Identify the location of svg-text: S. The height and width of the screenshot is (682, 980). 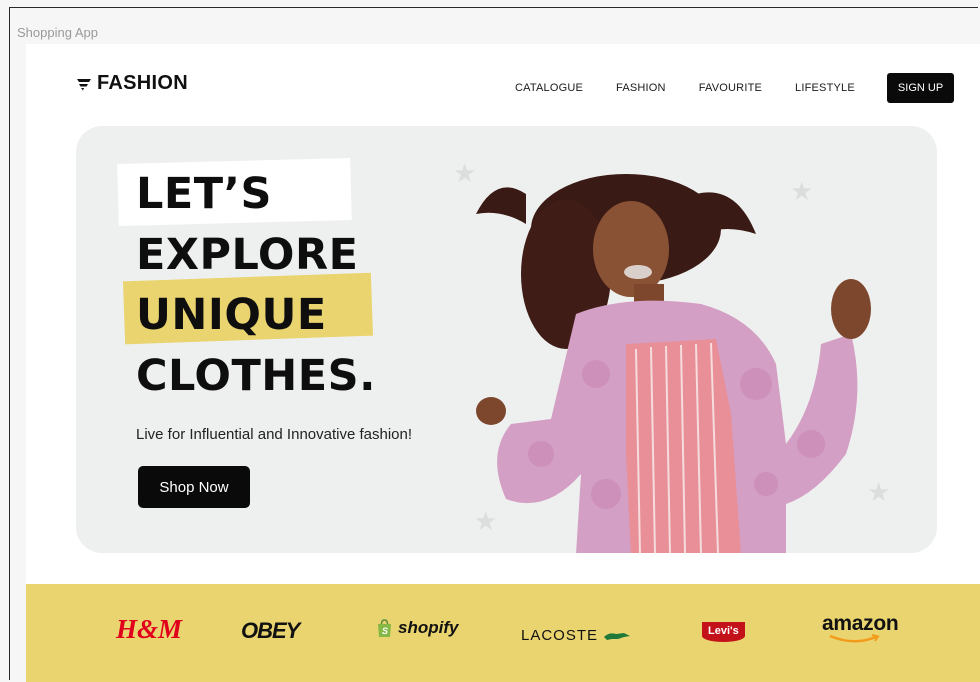
(385, 631).